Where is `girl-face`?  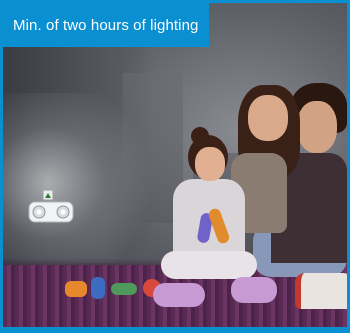
girl-face is located at coordinates (210, 164).